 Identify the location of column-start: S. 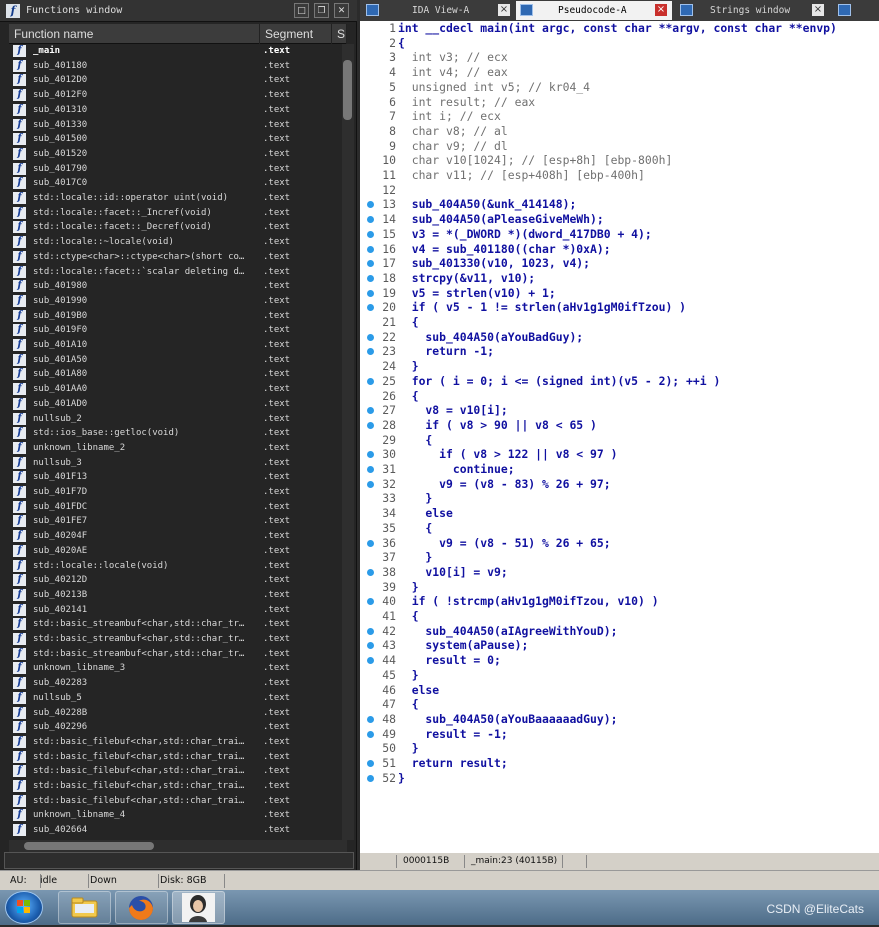
(339, 34).